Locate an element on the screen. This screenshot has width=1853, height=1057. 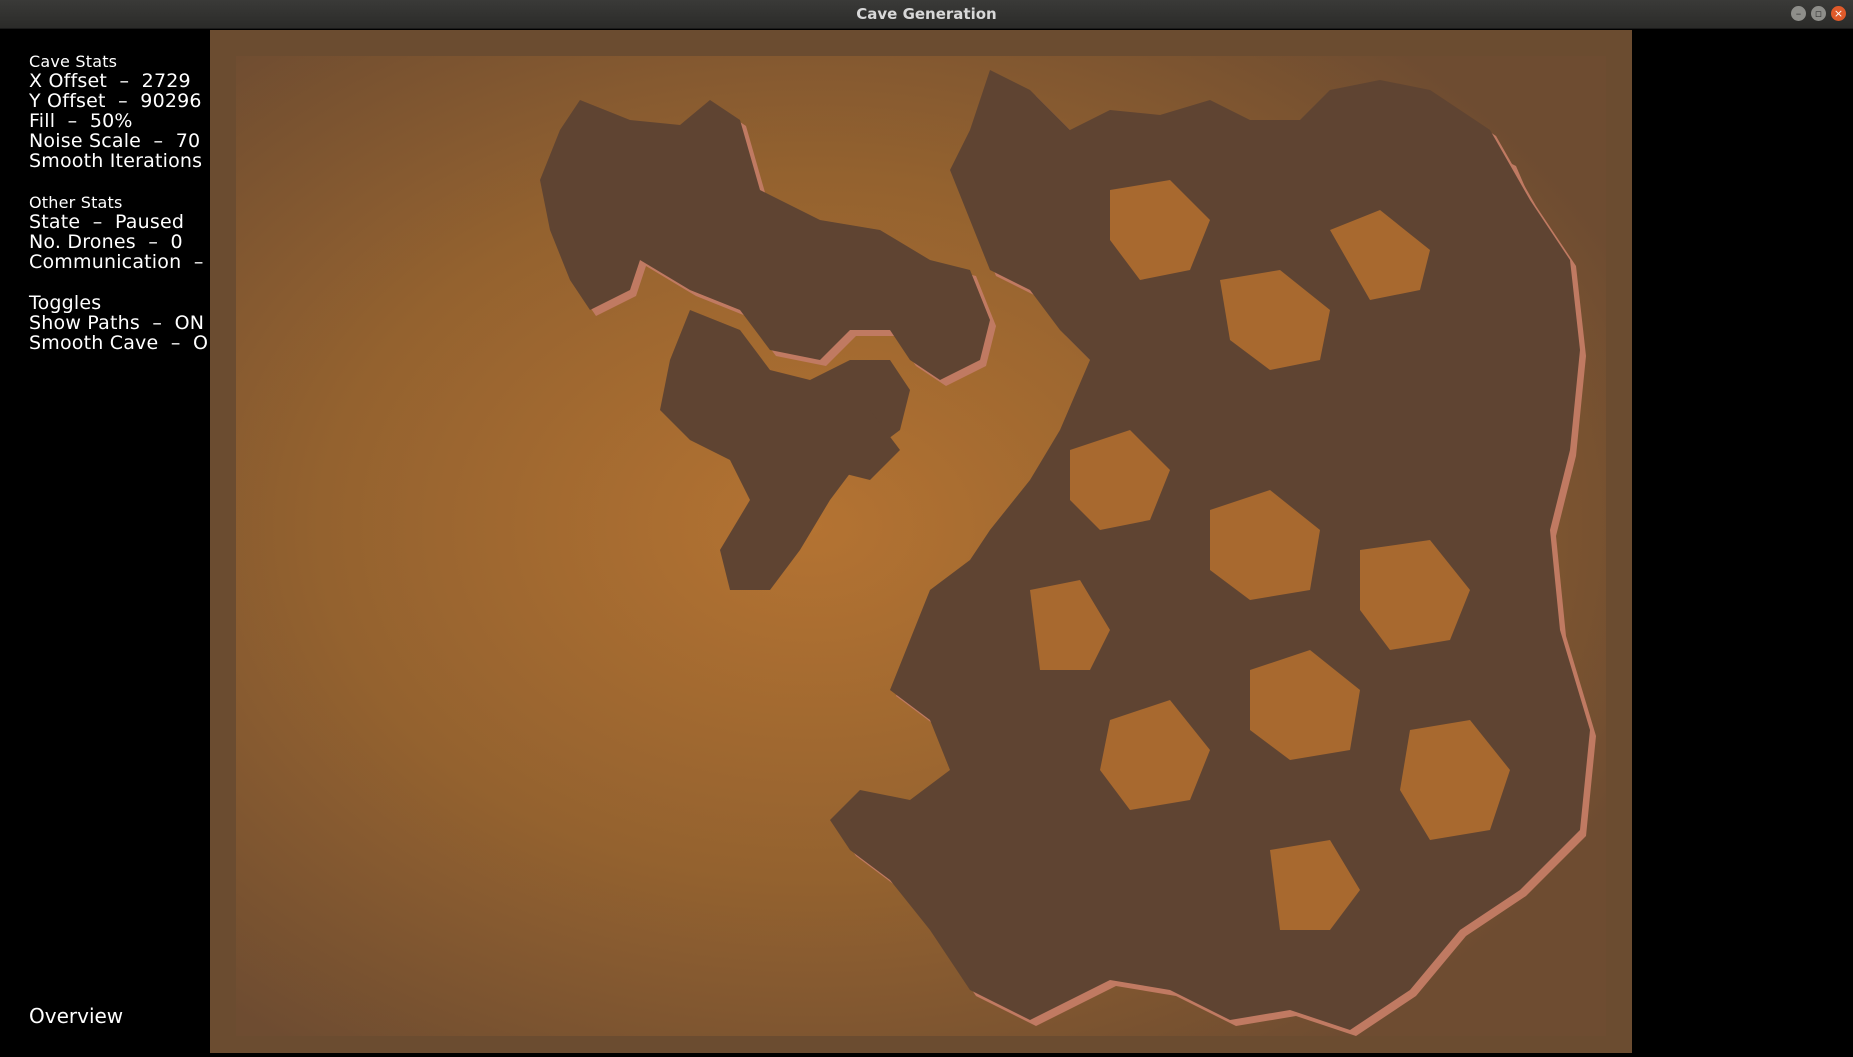
window-titlebar: Cave Generation – ▫ × is located at coordinates (926, 14).